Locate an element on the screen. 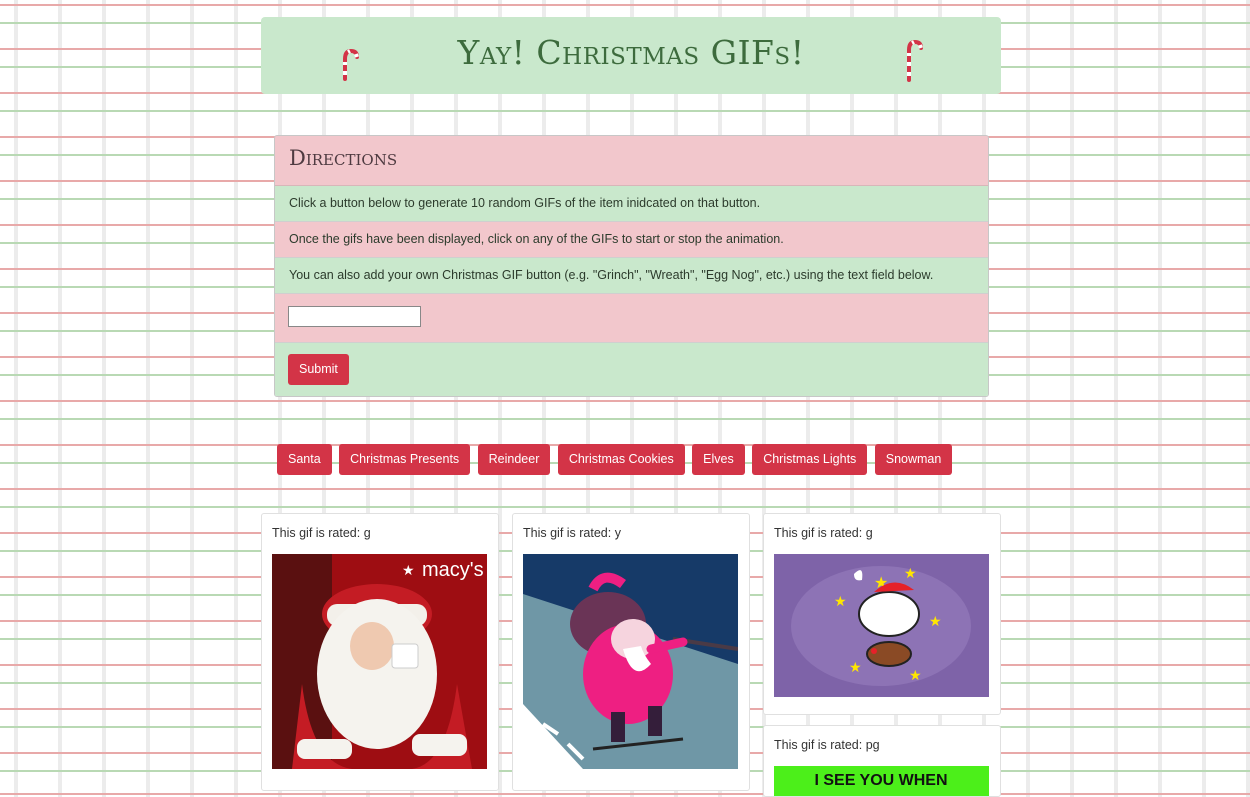 This screenshot has height=797, width=1250. gif-image-santa-reindeer-cartoon: ★ ★ ★ ★ ★ ★ is located at coordinates (881, 625).